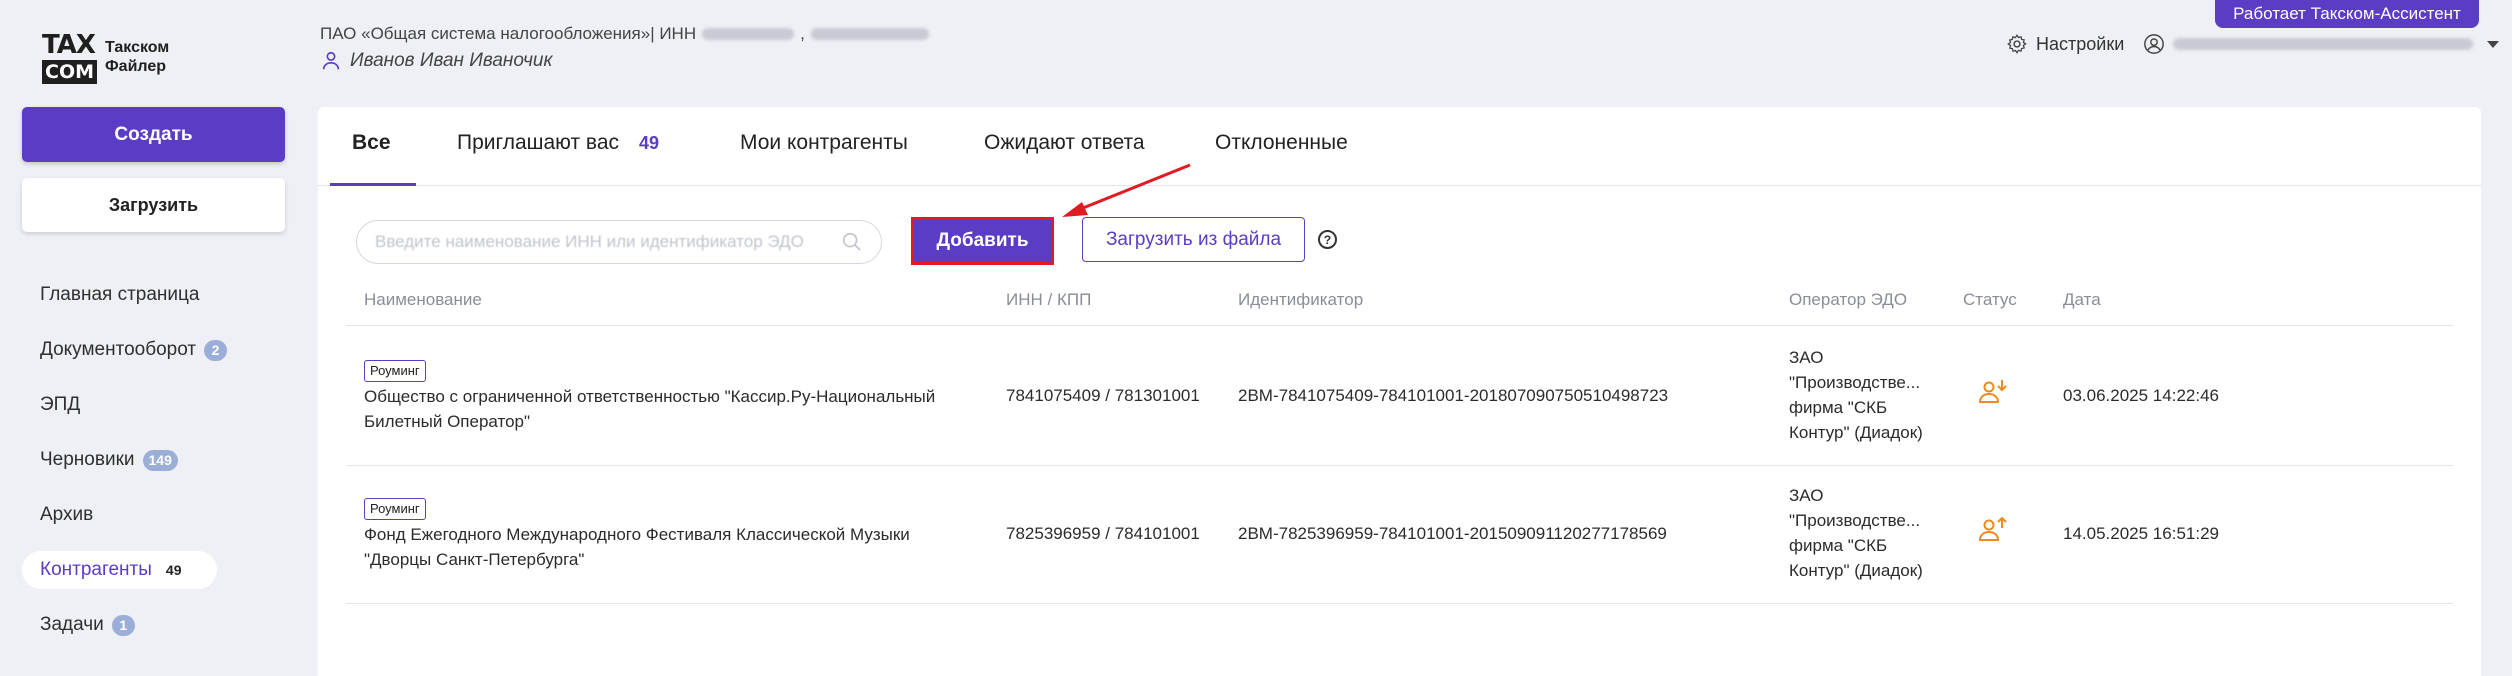  What do you see at coordinates (160, 460) in the screenshot?
I see `count-badge: 149` at bounding box center [160, 460].